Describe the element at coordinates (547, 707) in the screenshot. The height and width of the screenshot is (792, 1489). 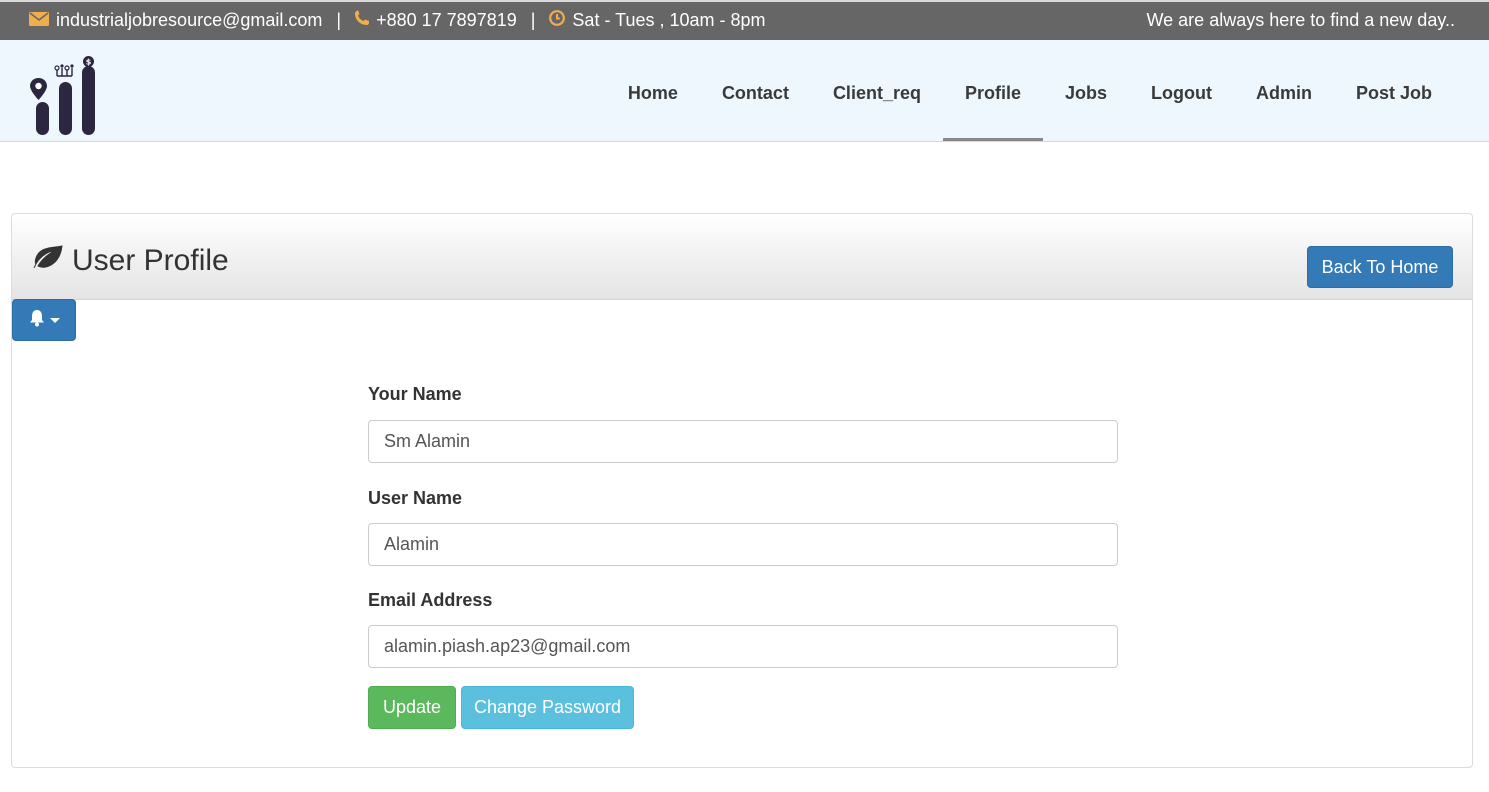
I see `change-password-button: Change Password` at that location.